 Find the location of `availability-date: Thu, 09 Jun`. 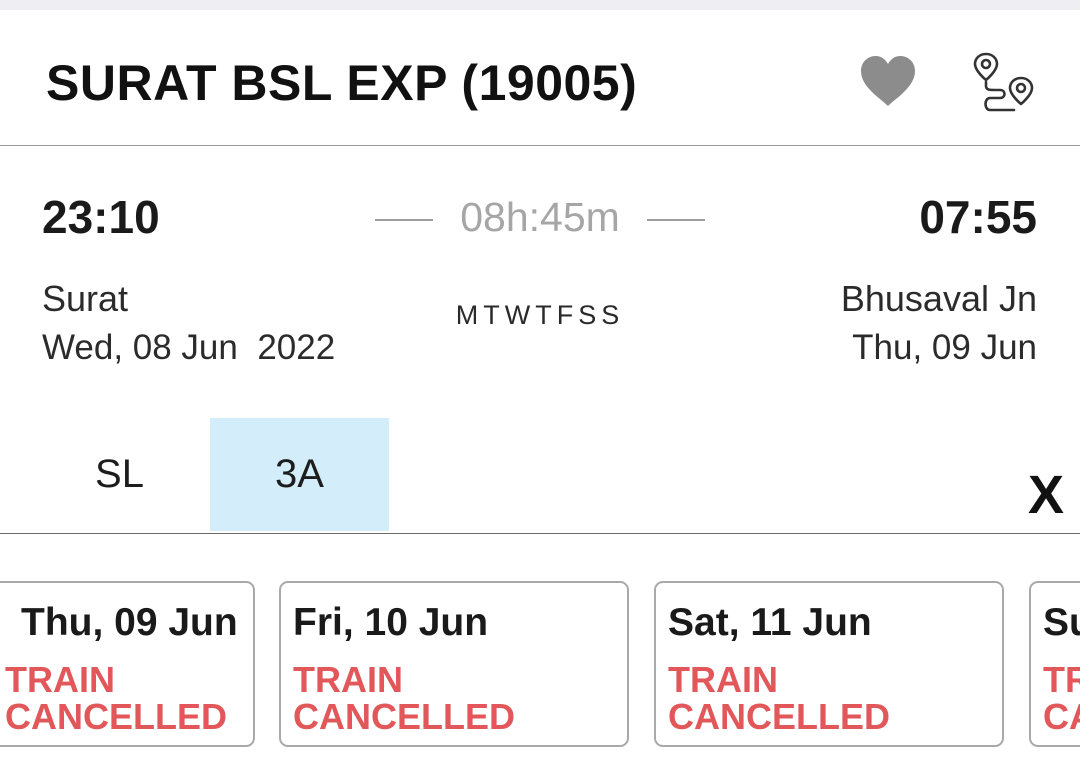

availability-date: Thu, 09 Jun is located at coordinates (129, 622).